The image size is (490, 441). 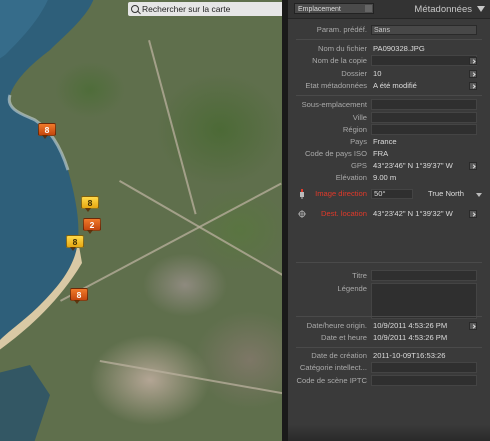 I want to click on date-time-value: 10/9/2011 4:53:26 PM, so click(x=410, y=338).